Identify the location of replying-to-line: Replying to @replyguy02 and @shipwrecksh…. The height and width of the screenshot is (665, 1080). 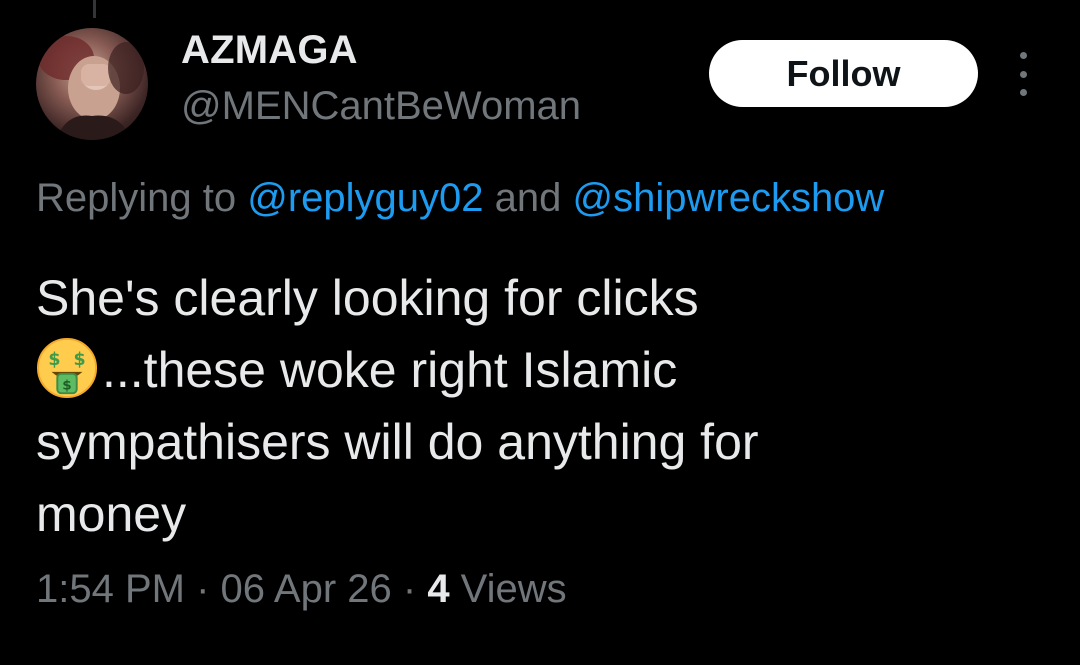
(460, 198).